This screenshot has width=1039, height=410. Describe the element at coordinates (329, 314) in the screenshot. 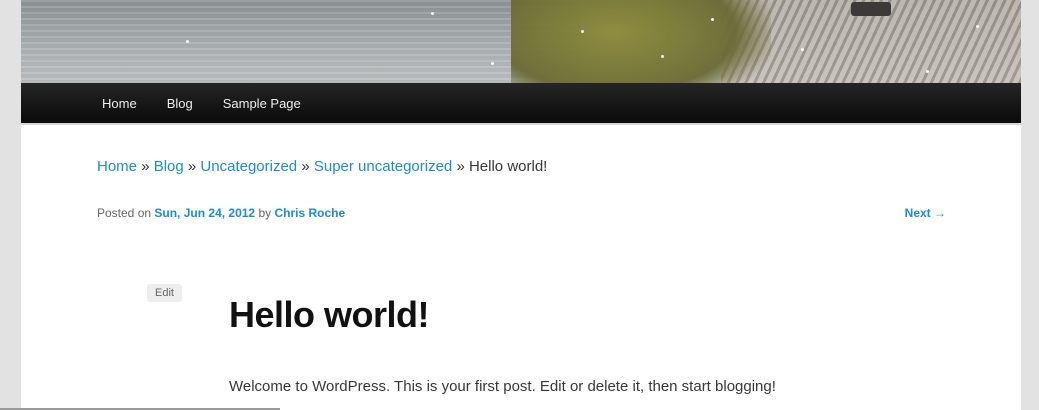

I see `post-title: Hello world!` at that location.